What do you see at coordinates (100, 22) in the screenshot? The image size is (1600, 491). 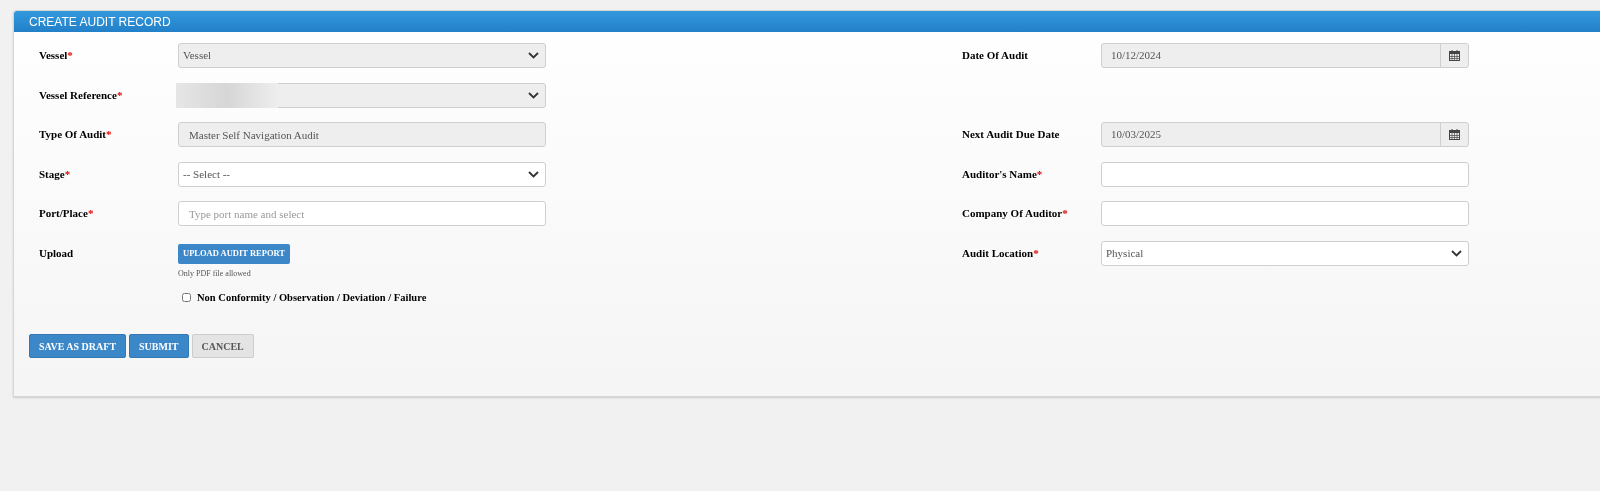 I see `panel-title: CREATE AUDIT RECORD` at bounding box center [100, 22].